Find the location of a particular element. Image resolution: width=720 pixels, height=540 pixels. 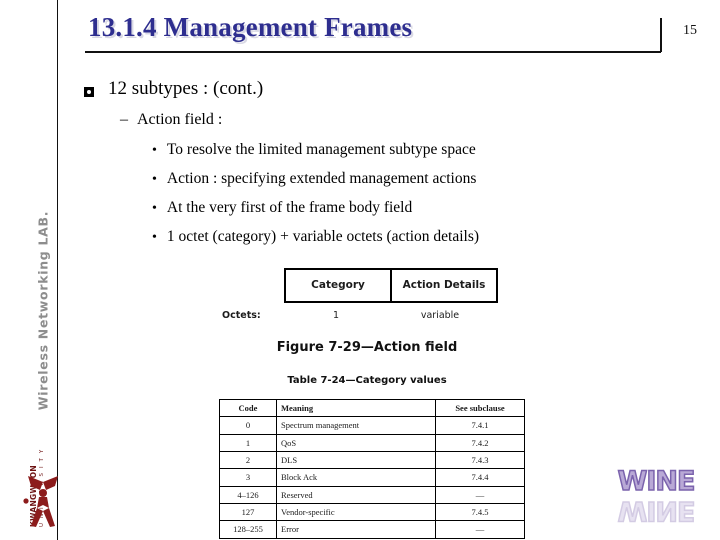

square-dot-bullet-icon is located at coordinates (89, 92).